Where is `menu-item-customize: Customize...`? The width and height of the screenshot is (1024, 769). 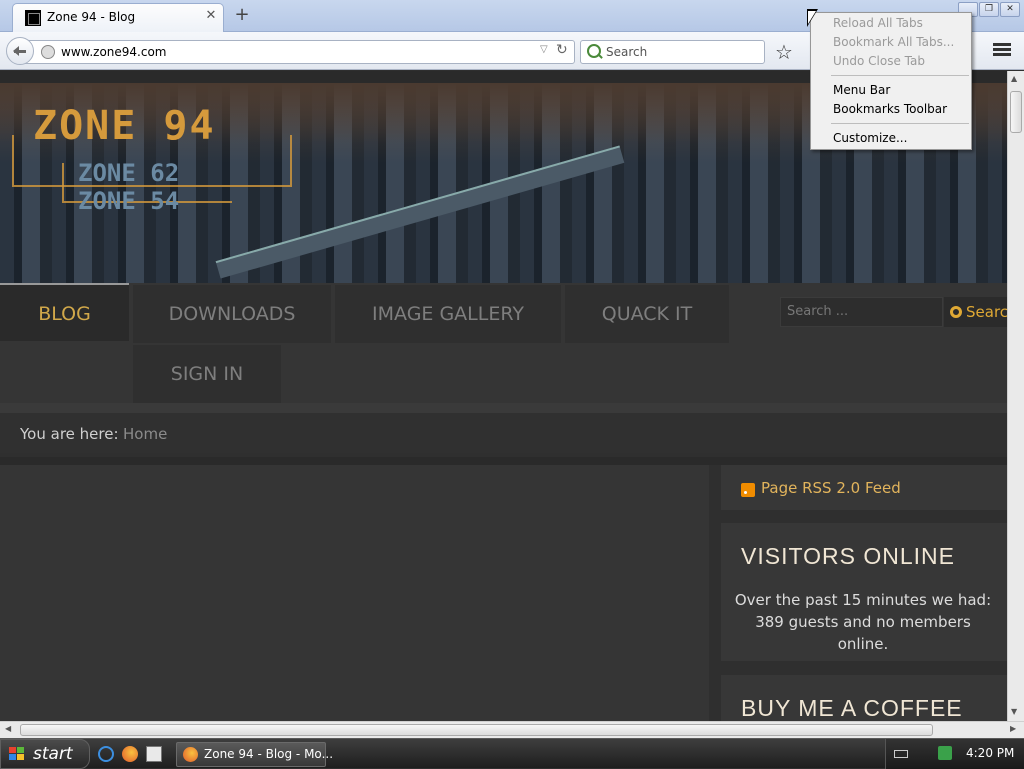
menu-item-customize: Customize... is located at coordinates (870, 138).